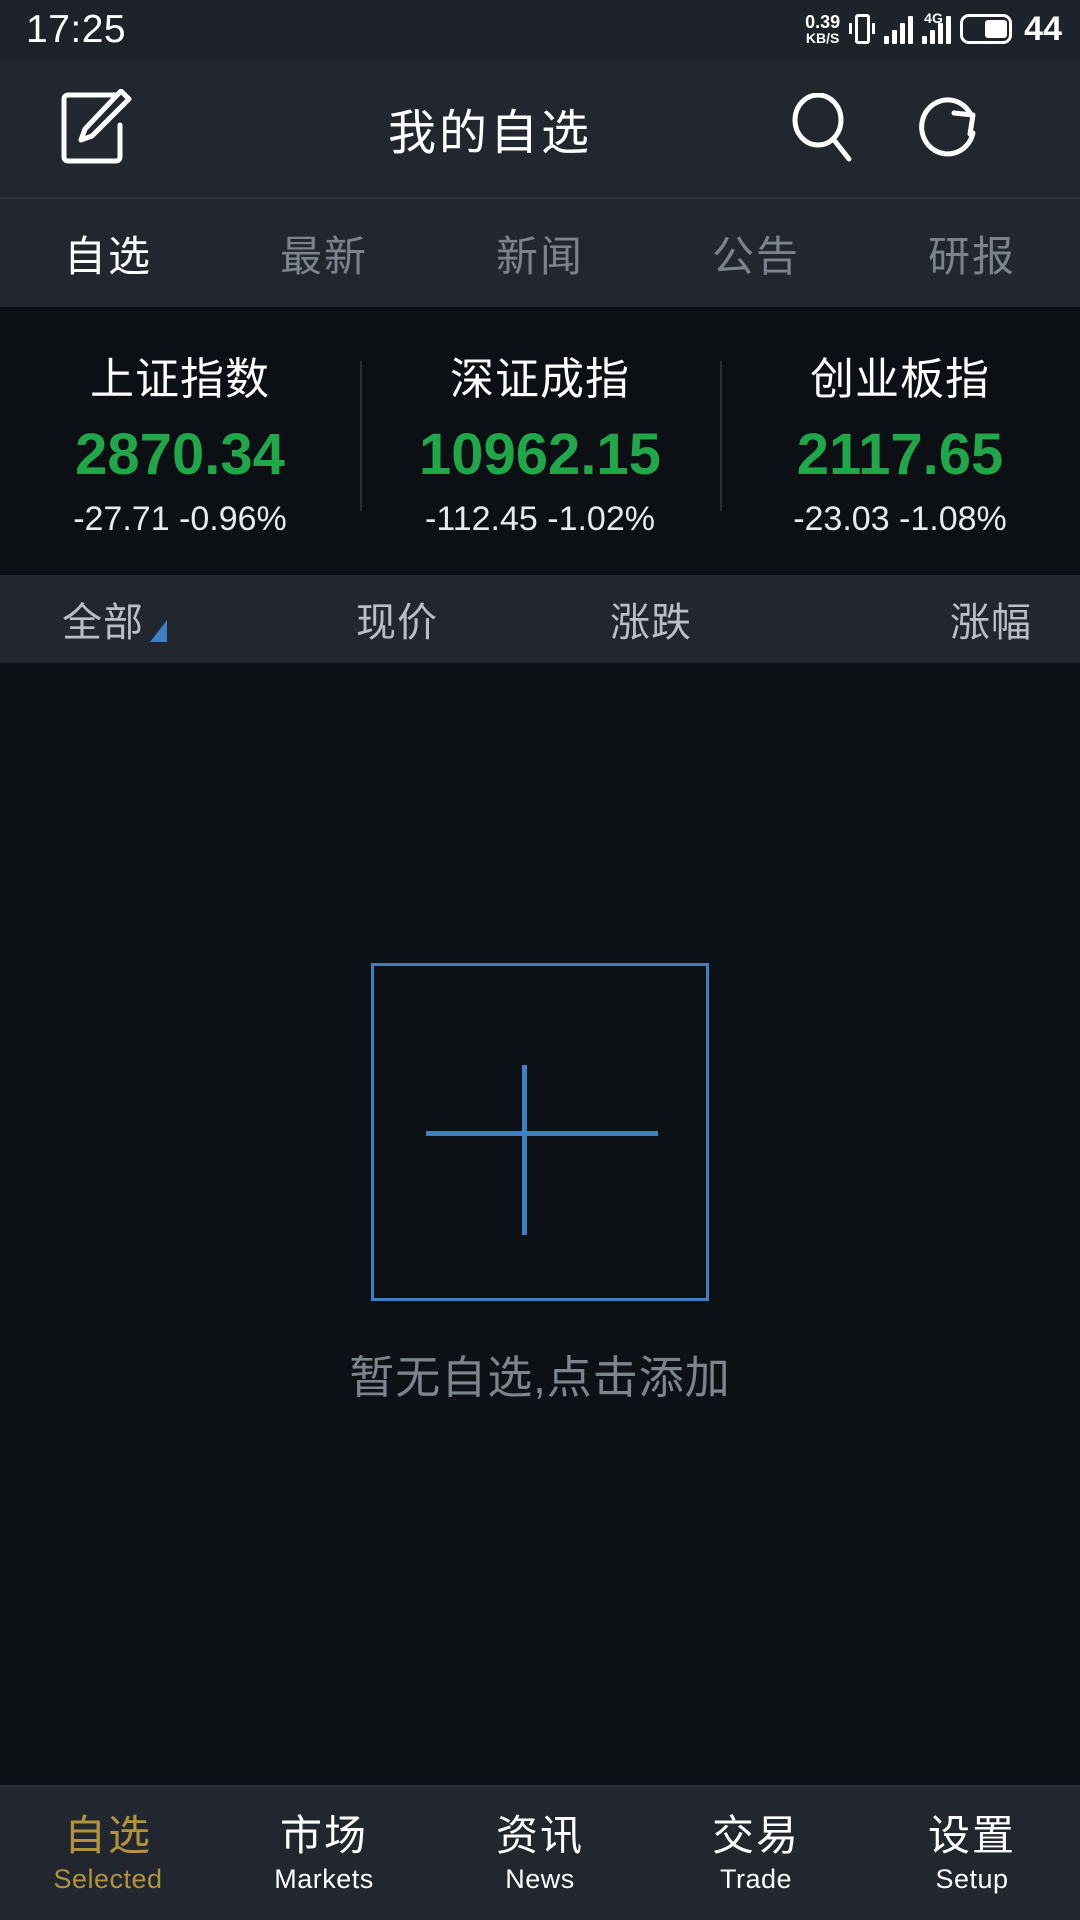  What do you see at coordinates (180, 454) in the screenshot?
I see `index-value: 2870.34` at bounding box center [180, 454].